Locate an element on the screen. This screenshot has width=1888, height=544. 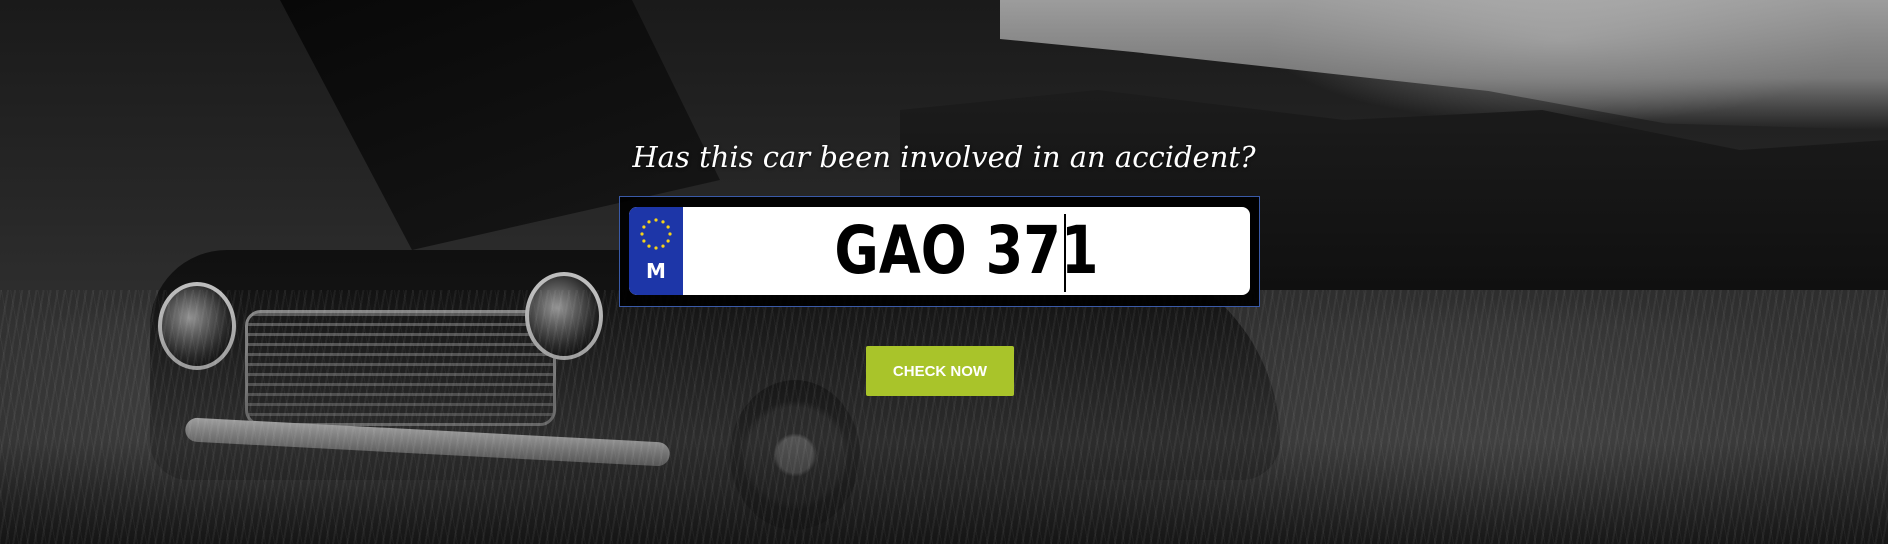
plate-input-frame: M is located at coordinates (939, 251).